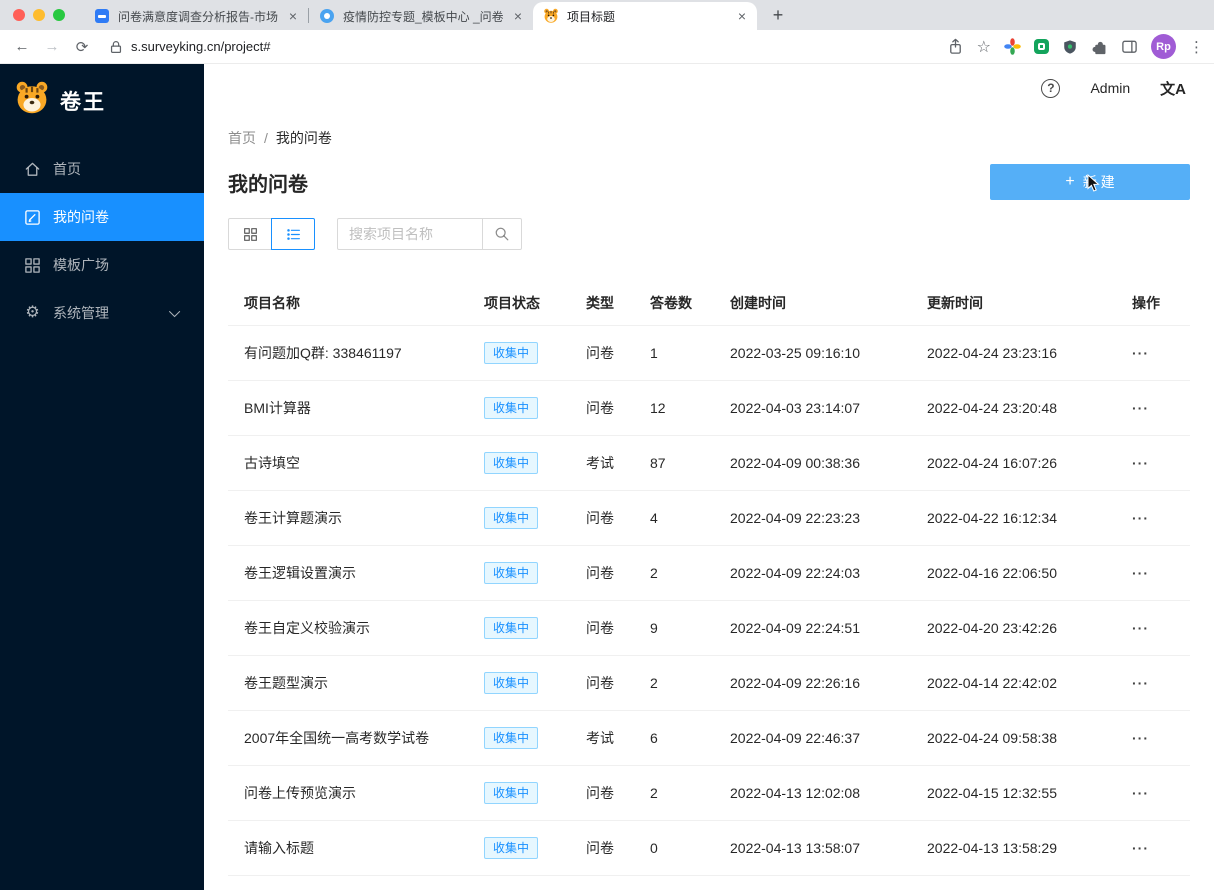  I want to click on project-name-link: 卷王逻辑设置演示, so click(348, 573).